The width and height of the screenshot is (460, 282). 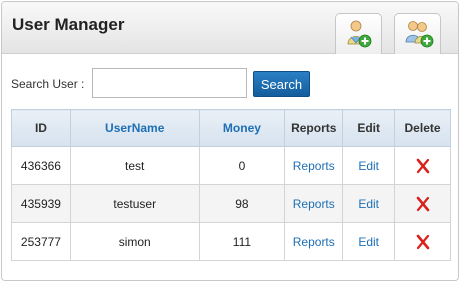 I want to click on add-group-icon, so click(x=419, y=34).